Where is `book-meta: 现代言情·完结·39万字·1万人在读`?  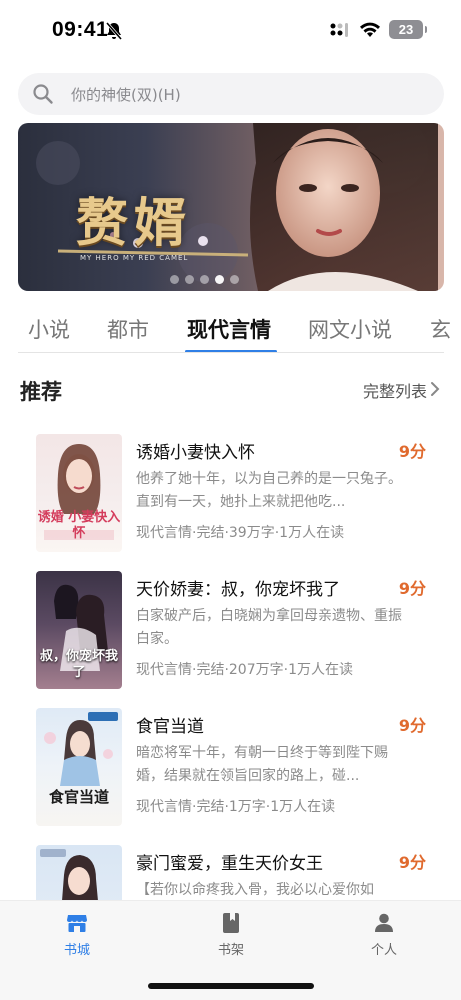 book-meta: 现代言情·完结·39万字·1万人在读 is located at coordinates (240, 533).